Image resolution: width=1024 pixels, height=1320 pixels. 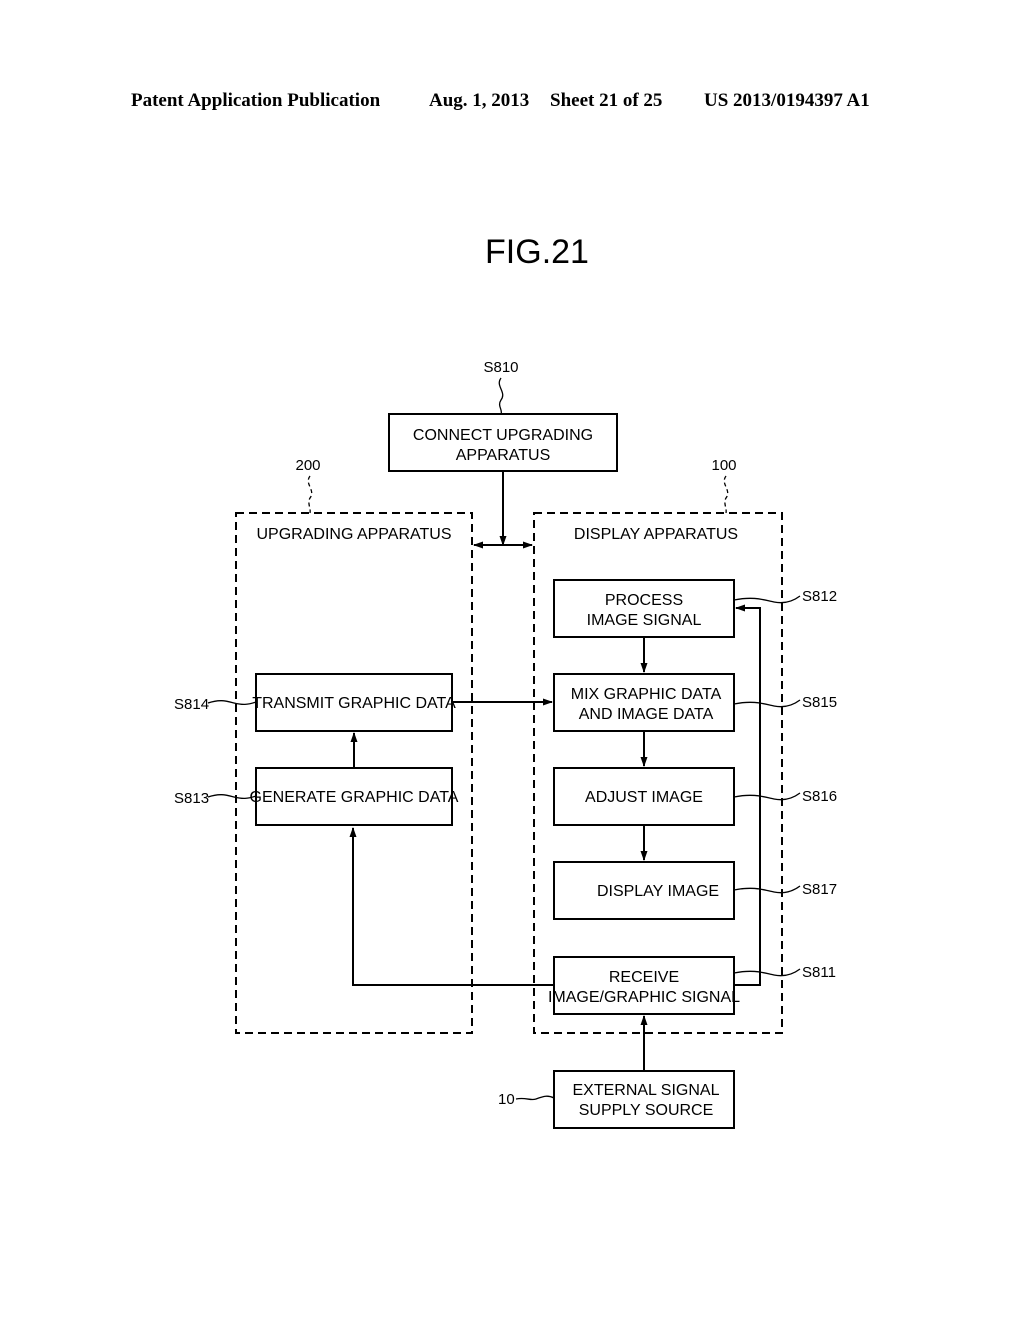 I want to click on step-s813-line1: GENERATE GRAPHIC DATA, so click(x=354, y=797).